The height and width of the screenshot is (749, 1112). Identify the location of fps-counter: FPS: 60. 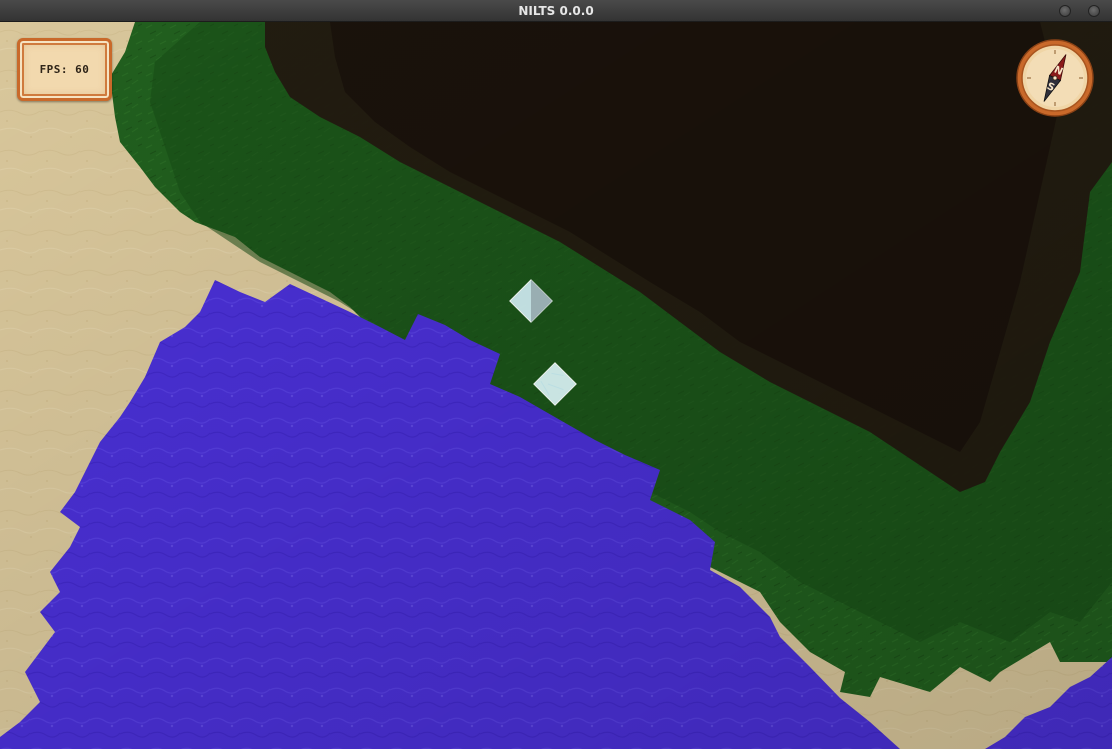
(64, 69).